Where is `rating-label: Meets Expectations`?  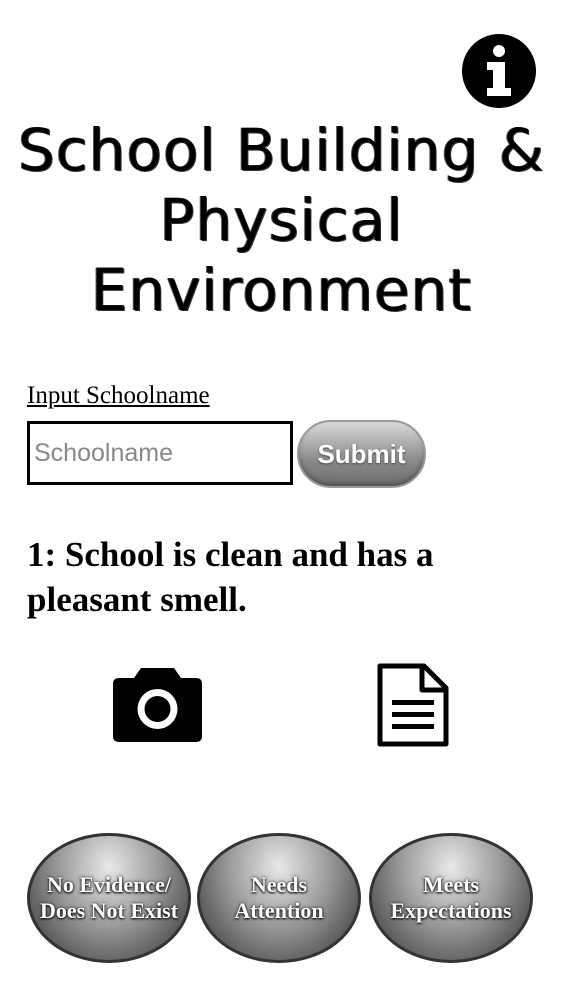 rating-label: Meets Expectations is located at coordinates (451, 897).